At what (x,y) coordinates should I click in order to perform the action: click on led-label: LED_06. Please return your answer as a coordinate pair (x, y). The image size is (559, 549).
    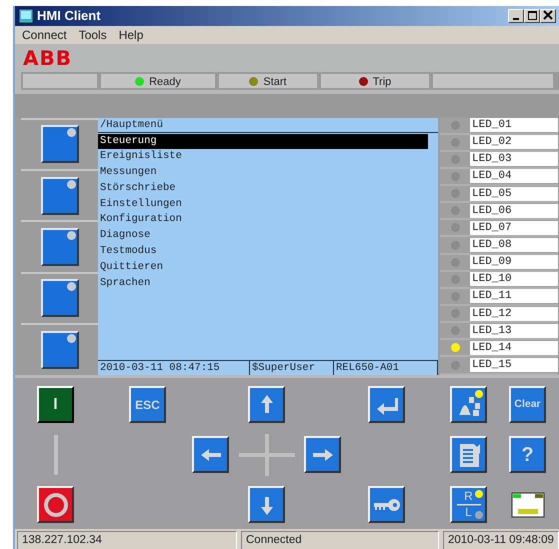
    Looking at the image, I should click on (514, 211).